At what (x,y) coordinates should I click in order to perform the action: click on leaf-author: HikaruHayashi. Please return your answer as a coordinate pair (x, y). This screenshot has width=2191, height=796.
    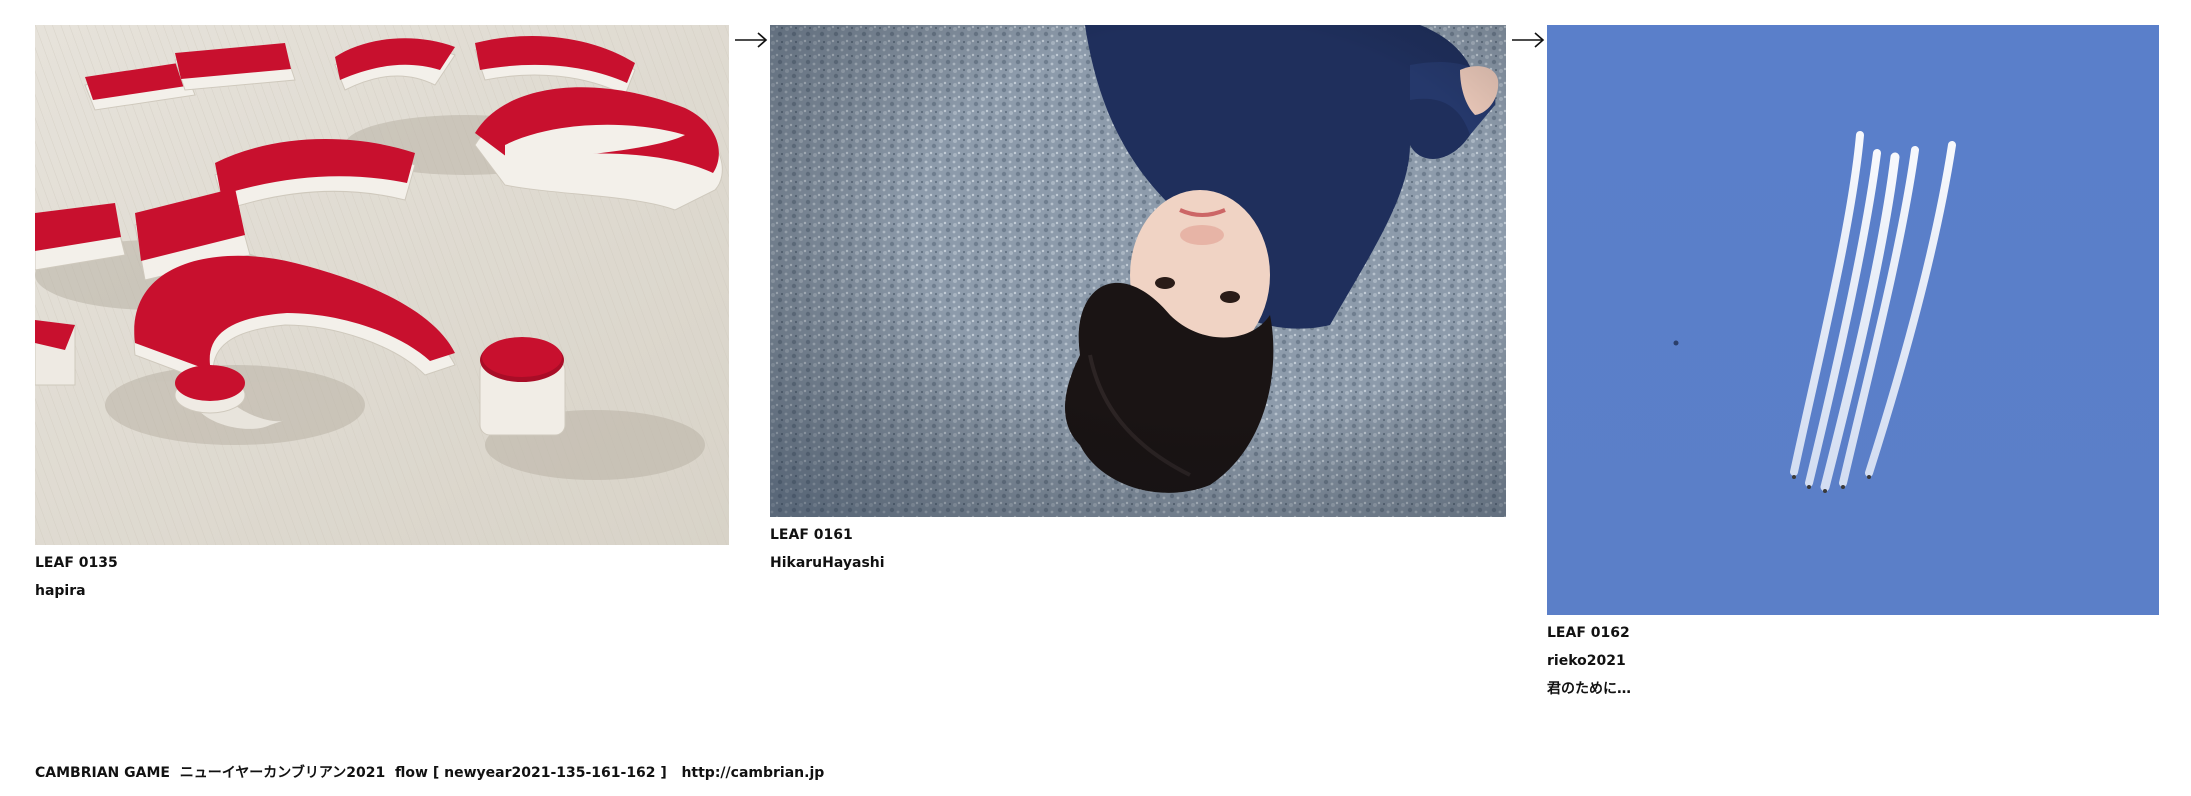
    Looking at the image, I should click on (1138, 563).